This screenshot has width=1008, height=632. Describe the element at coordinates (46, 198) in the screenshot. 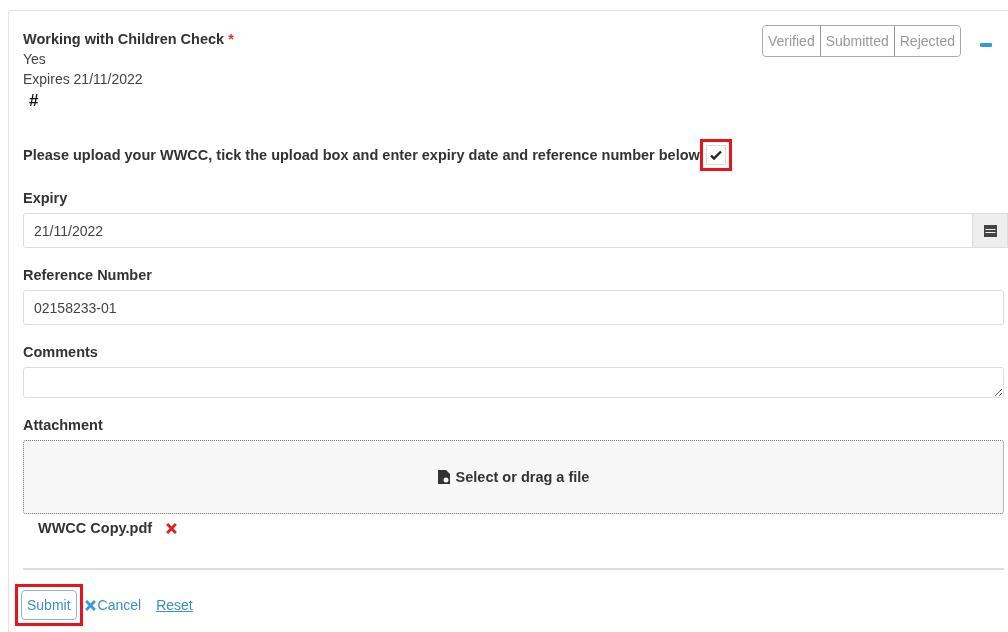

I see `field-label: Expiry` at that location.